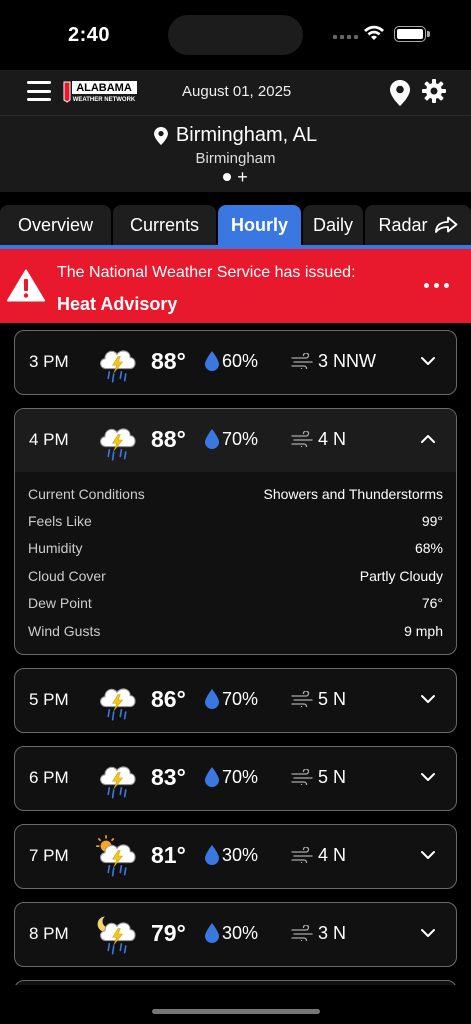  What do you see at coordinates (168, 933) in the screenshot?
I see `hour-temp: 79°` at bounding box center [168, 933].